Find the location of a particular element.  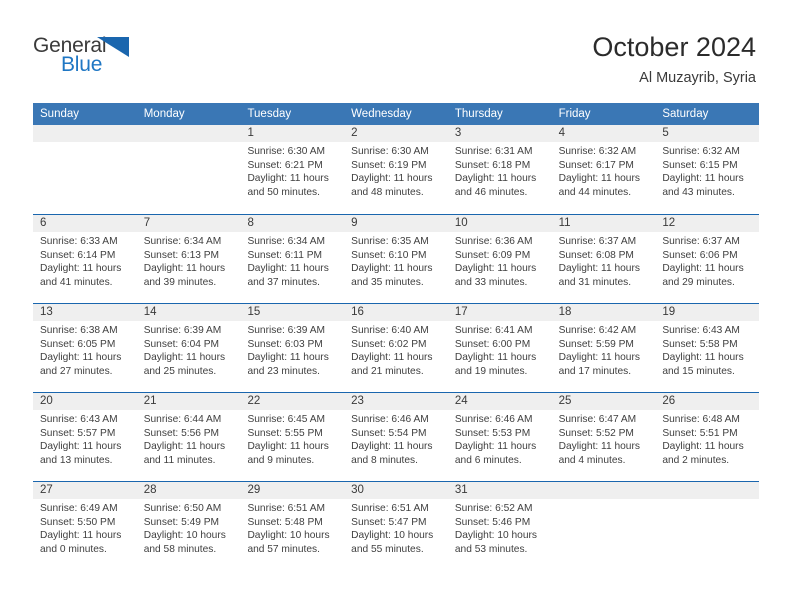

weekday-header-sunday: Sunday is located at coordinates (60, 114).